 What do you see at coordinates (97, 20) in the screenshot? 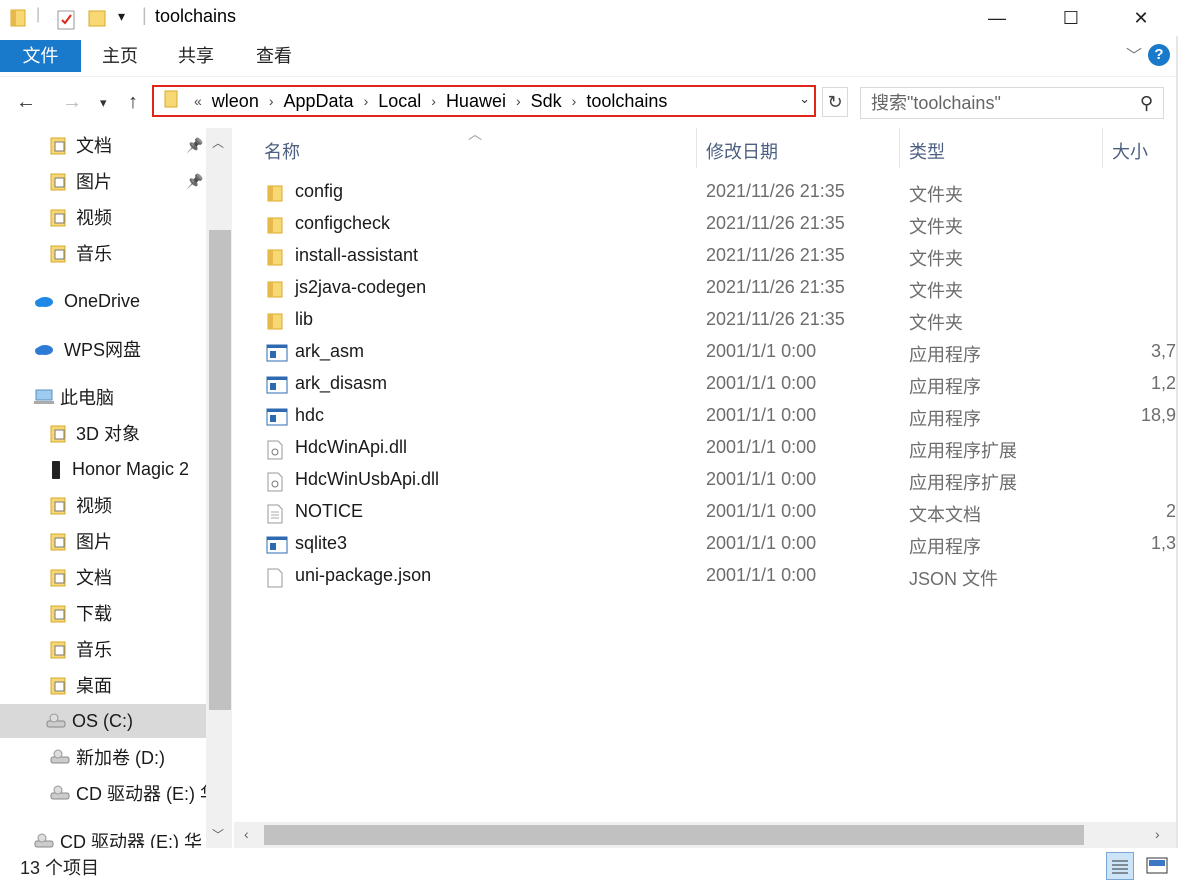
I see `new-folder-icon` at bounding box center [97, 20].